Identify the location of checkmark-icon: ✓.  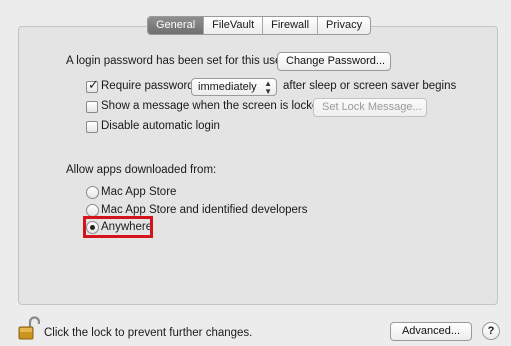
(93, 84).